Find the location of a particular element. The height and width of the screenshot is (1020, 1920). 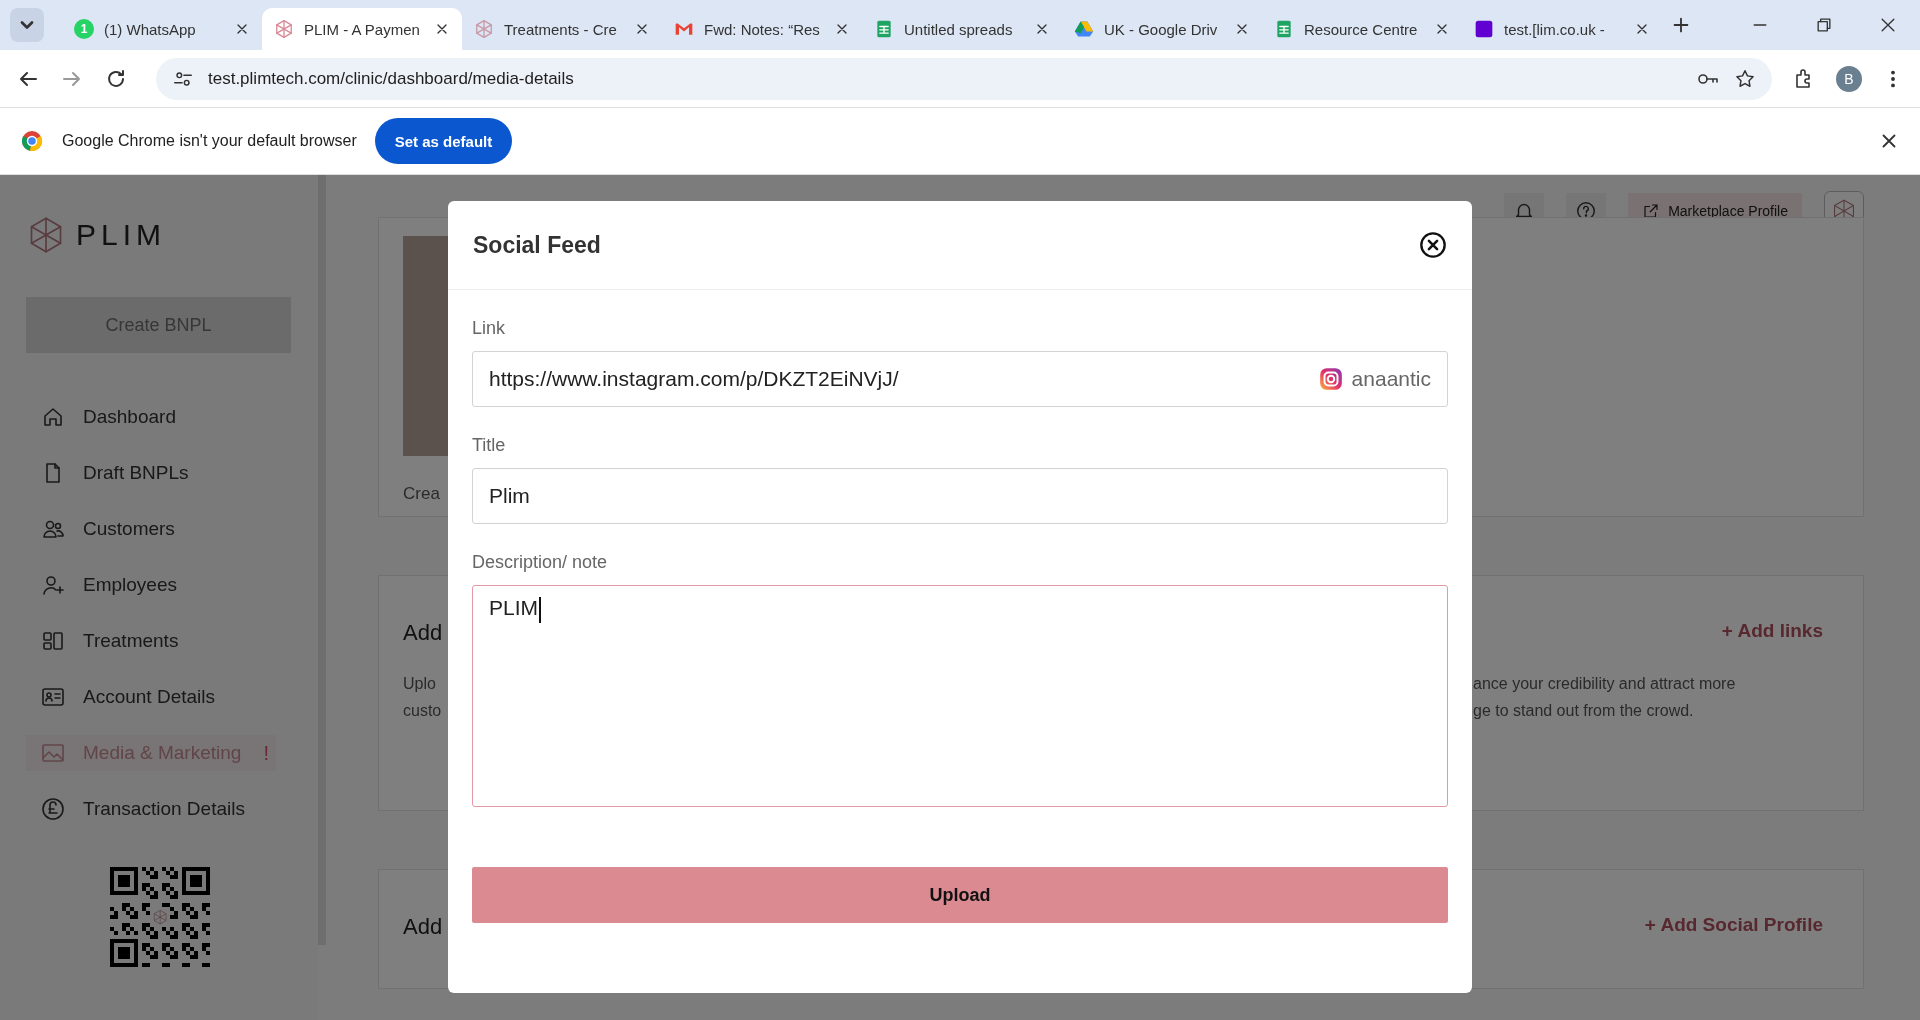

tab-title: PLIM - A Paymen is located at coordinates (362, 29).